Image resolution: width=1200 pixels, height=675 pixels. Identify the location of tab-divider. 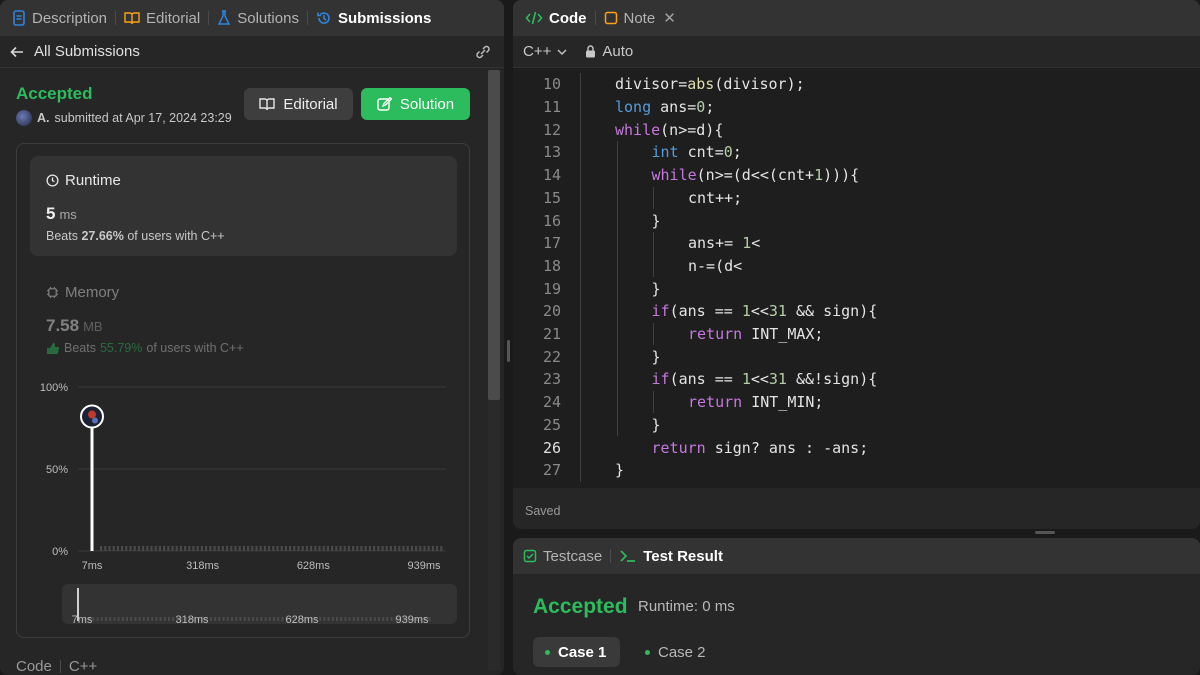
(595, 18).